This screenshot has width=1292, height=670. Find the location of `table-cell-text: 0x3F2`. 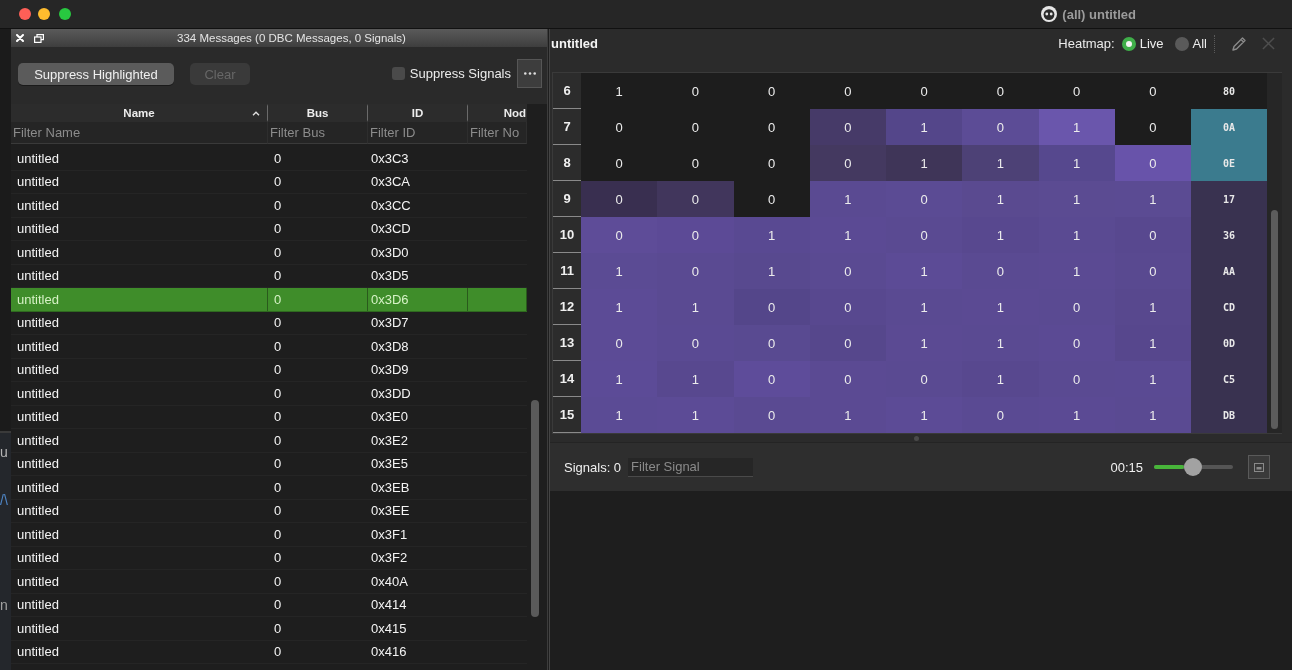

table-cell-text: 0x3F2 is located at coordinates (389, 558).